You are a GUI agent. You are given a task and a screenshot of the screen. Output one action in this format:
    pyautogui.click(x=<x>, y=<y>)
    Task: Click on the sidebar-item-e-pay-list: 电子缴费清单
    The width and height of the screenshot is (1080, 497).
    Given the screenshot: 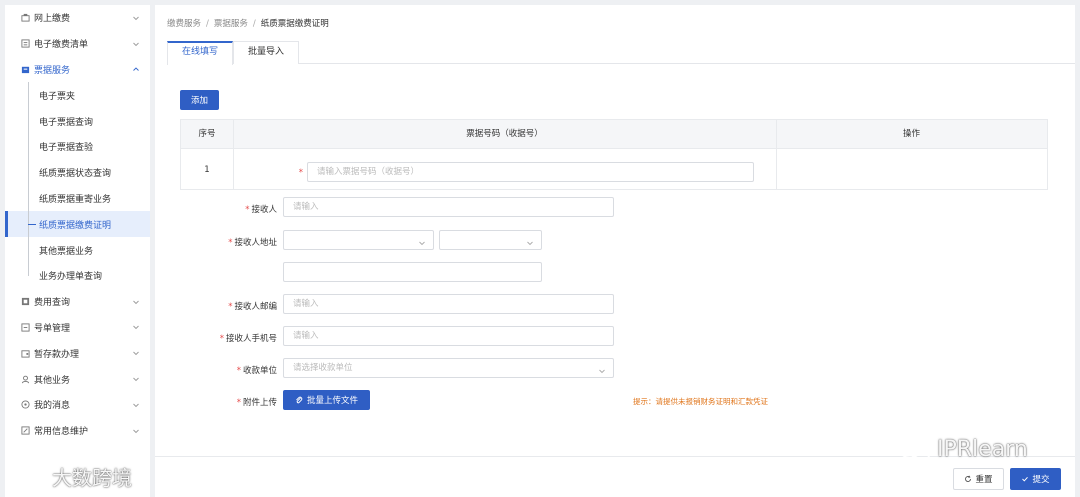 What is the action you would take?
    pyautogui.click(x=77, y=44)
    